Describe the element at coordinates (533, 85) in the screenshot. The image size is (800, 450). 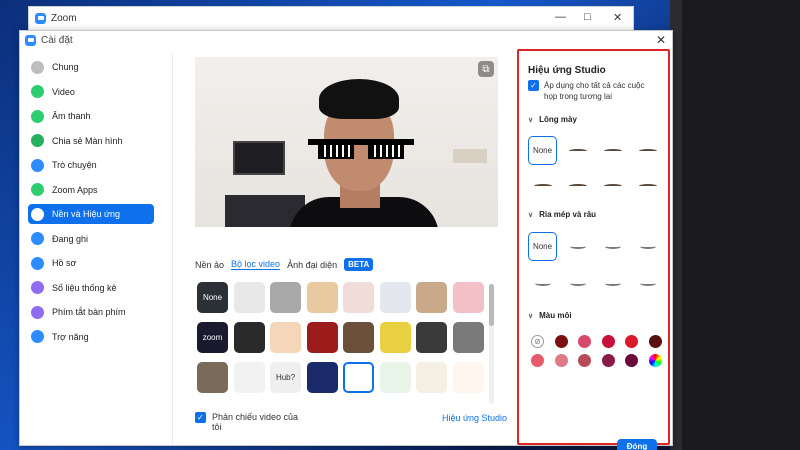
I see `apply-all-checkbox: ✓` at that location.